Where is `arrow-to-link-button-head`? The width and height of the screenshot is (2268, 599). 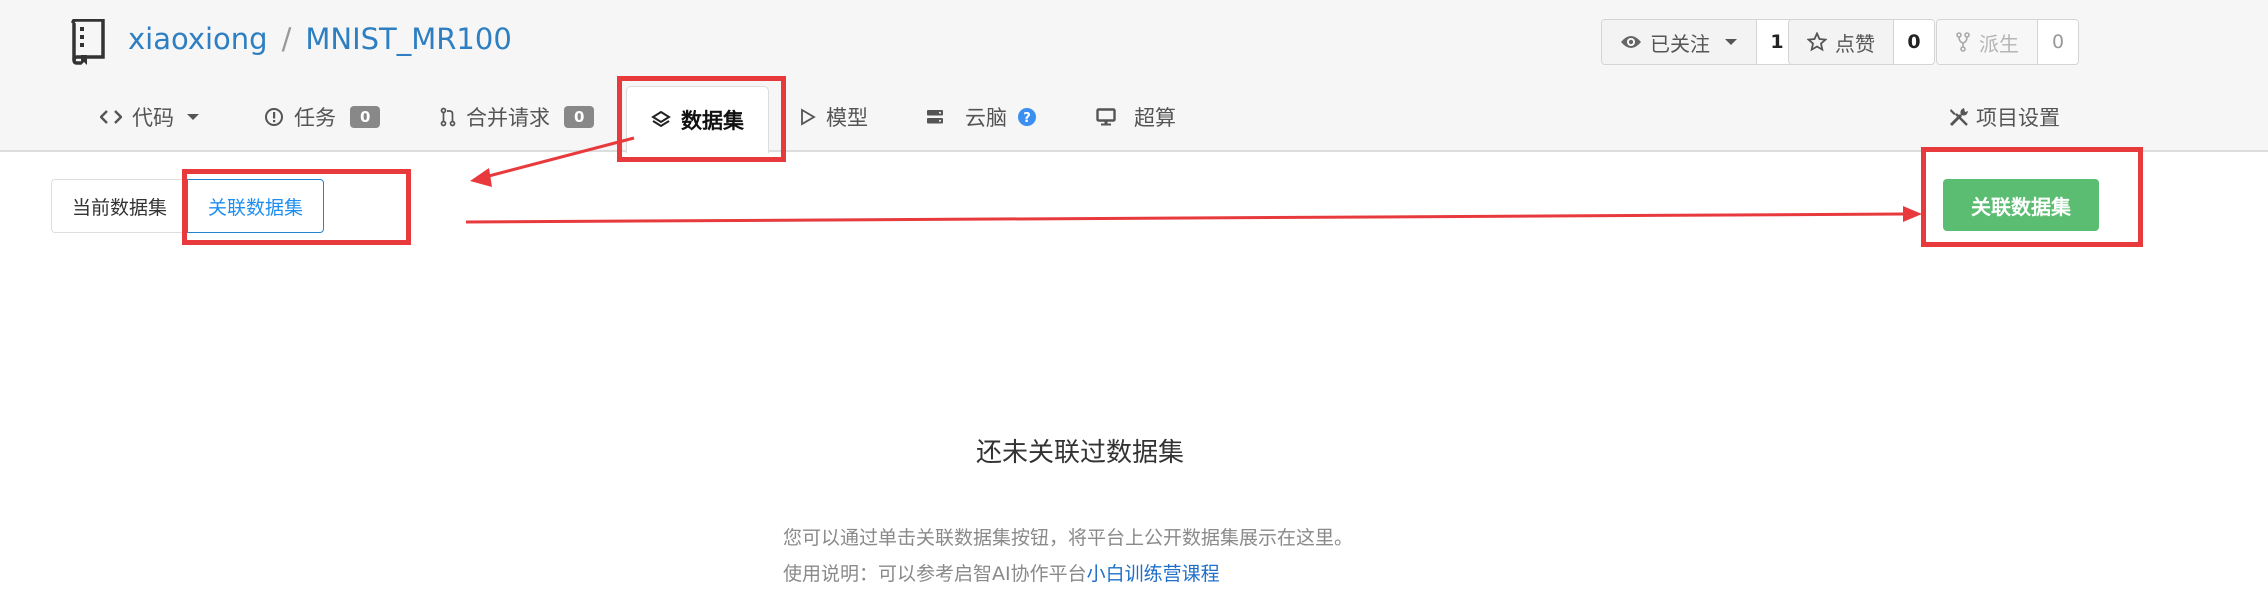 arrow-to-link-button-head is located at coordinates (1912, 214).